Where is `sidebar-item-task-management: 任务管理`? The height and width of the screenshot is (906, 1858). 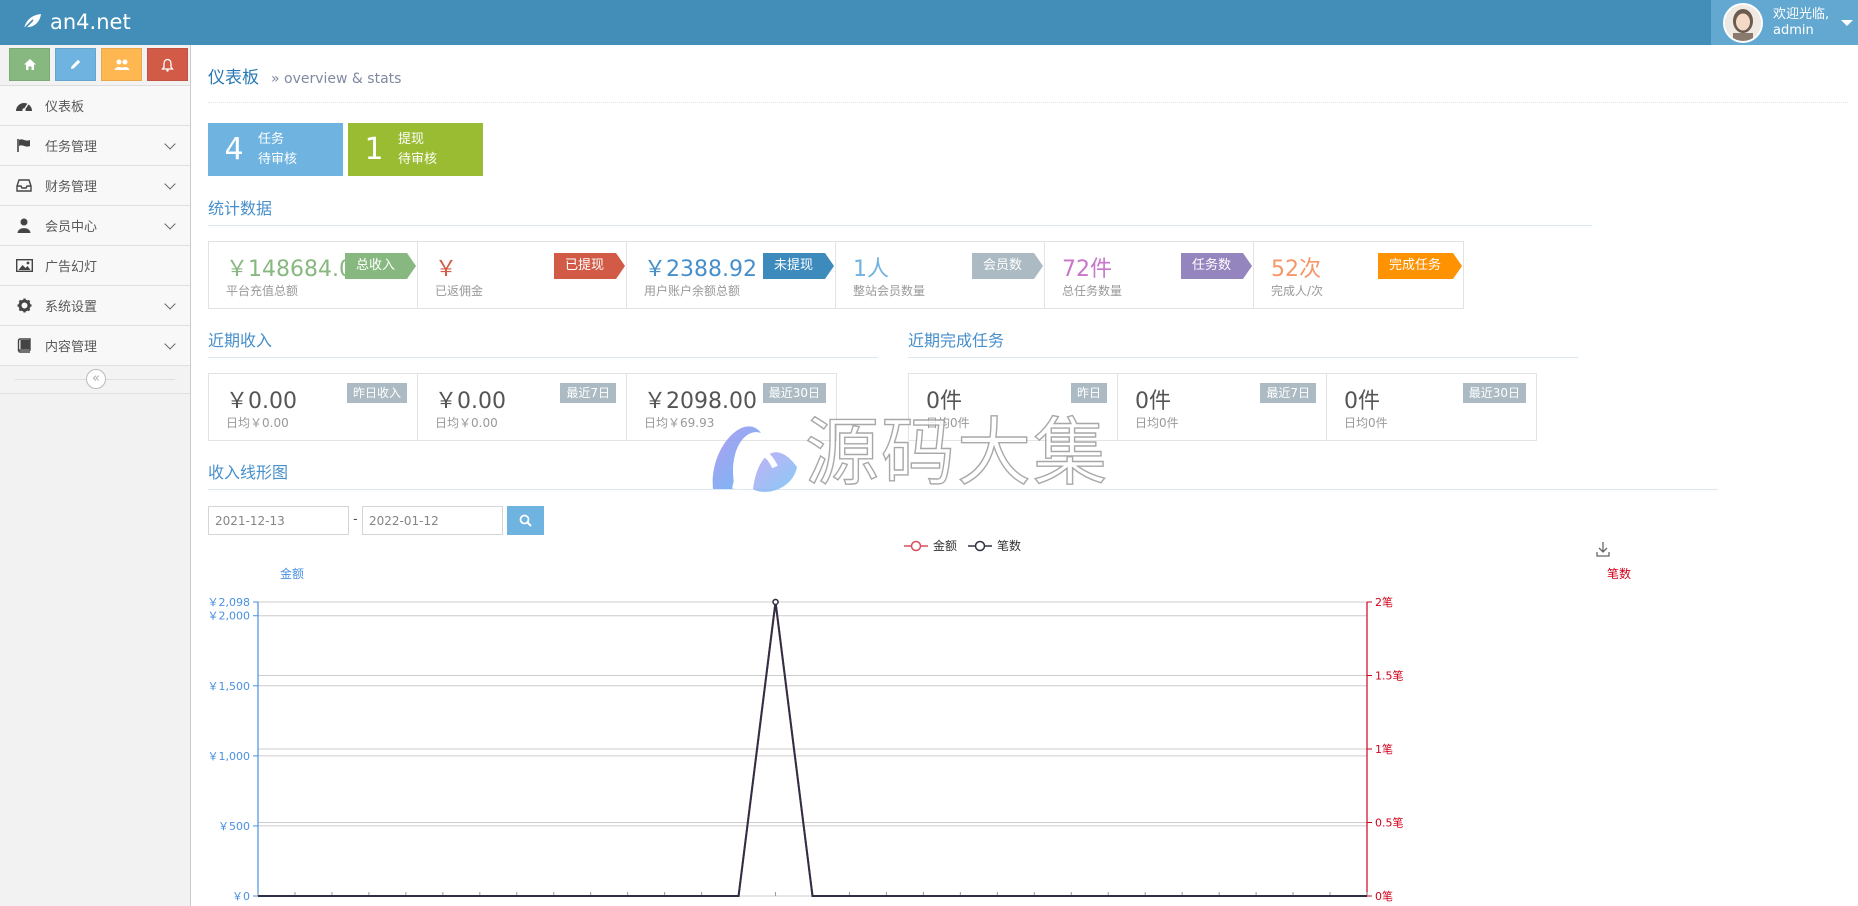
sidebar-item-task-management: 任务管理 is located at coordinates (95, 146).